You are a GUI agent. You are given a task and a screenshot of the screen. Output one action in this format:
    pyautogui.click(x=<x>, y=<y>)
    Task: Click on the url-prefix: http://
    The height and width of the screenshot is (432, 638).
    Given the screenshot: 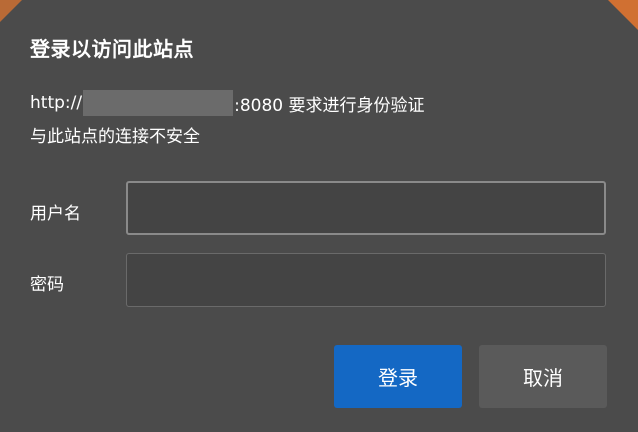 What is the action you would take?
    pyautogui.click(x=56, y=103)
    